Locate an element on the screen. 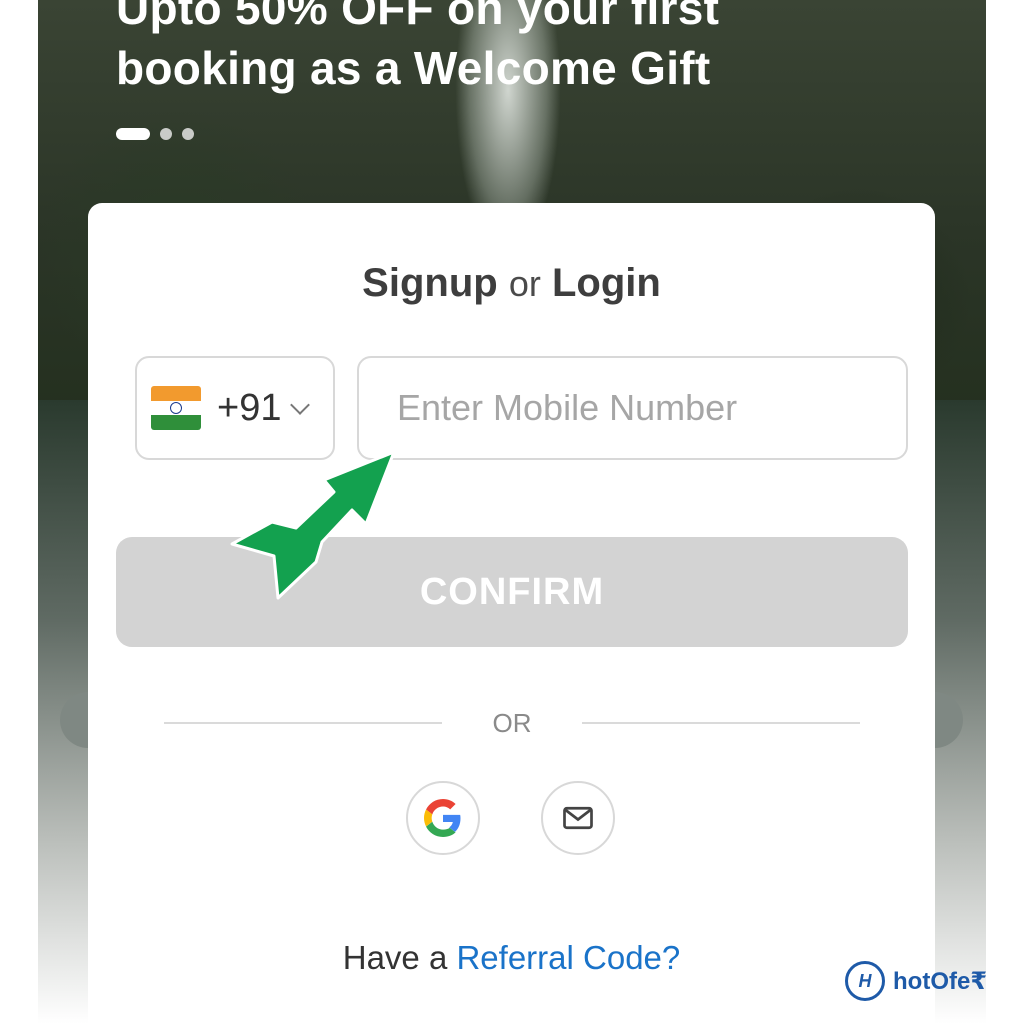 The width and height of the screenshot is (1024, 1033). carousel-dot-active is located at coordinates (133, 134).